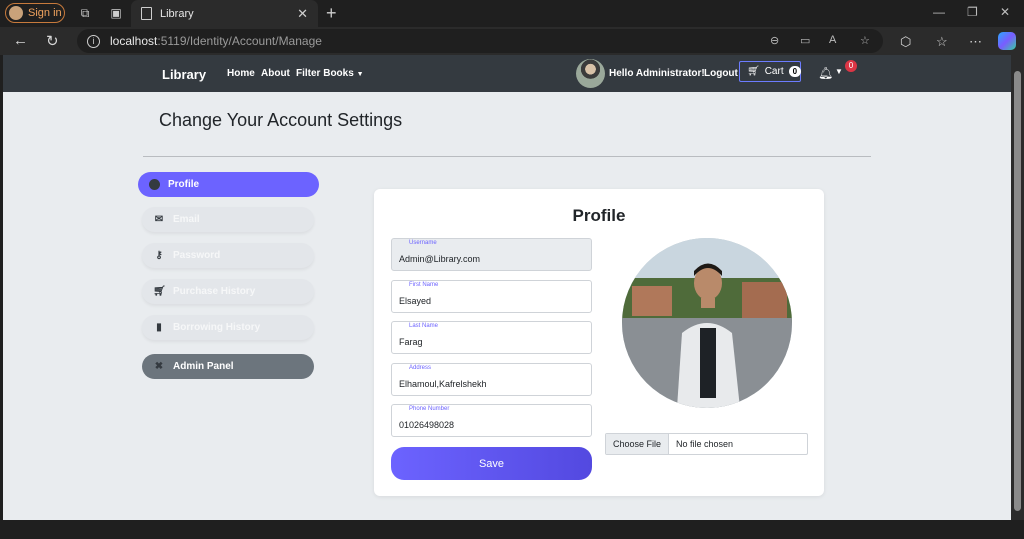 The image size is (1024, 539). I want to click on back-icon: ←, so click(20, 40).